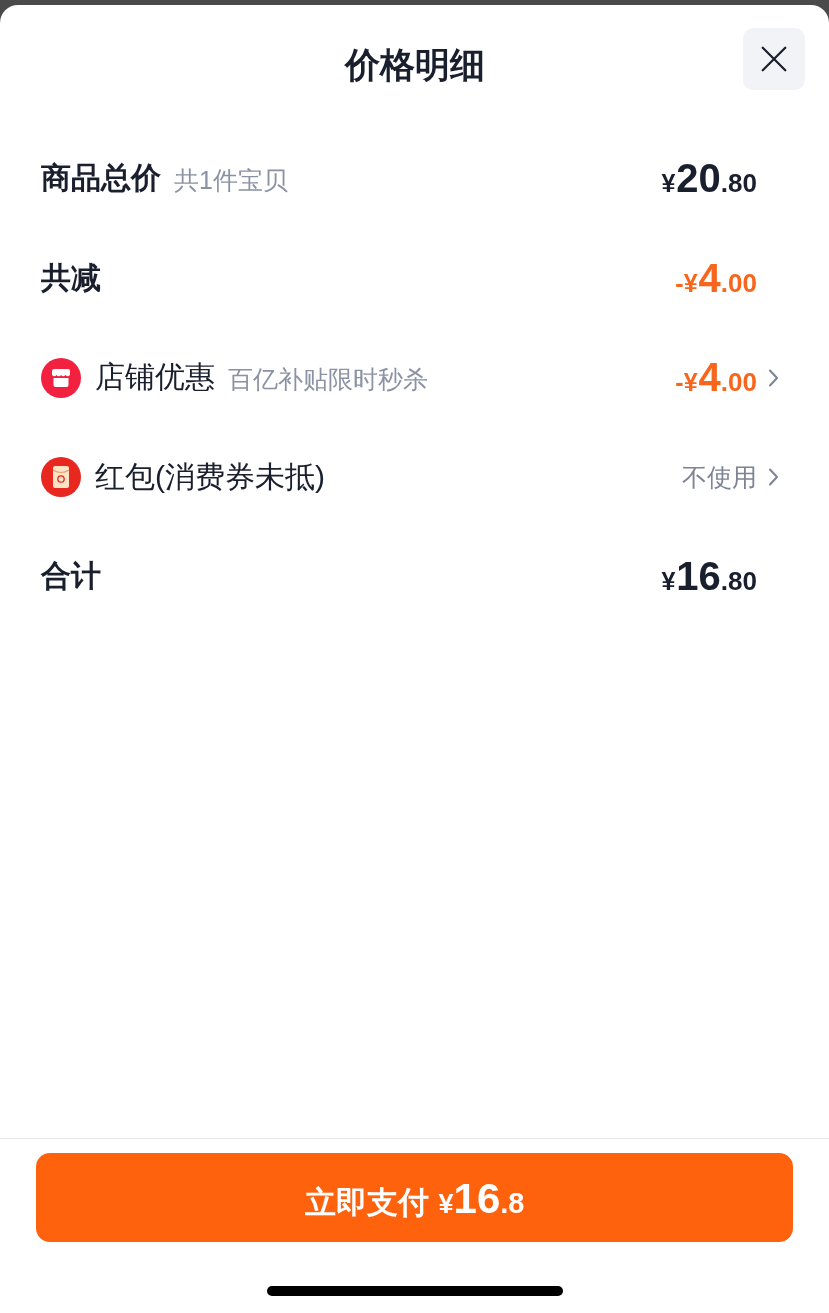 This screenshot has width=829, height=1313. I want to click on row-label: 共减, so click(71, 277).